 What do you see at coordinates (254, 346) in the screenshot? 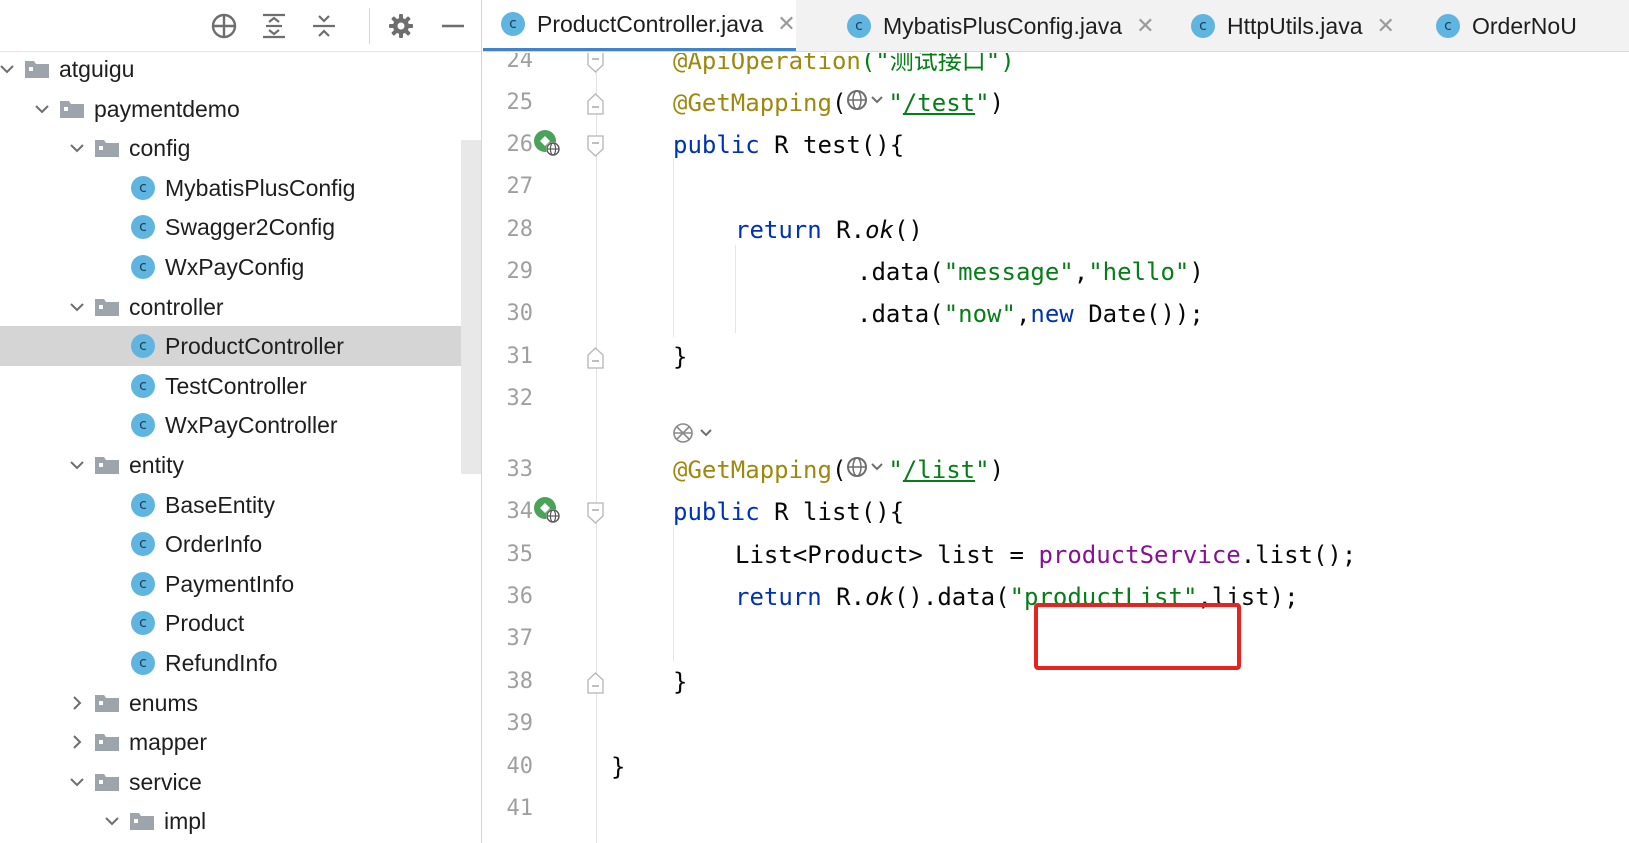
I see `tree-item-label: ProductController` at bounding box center [254, 346].